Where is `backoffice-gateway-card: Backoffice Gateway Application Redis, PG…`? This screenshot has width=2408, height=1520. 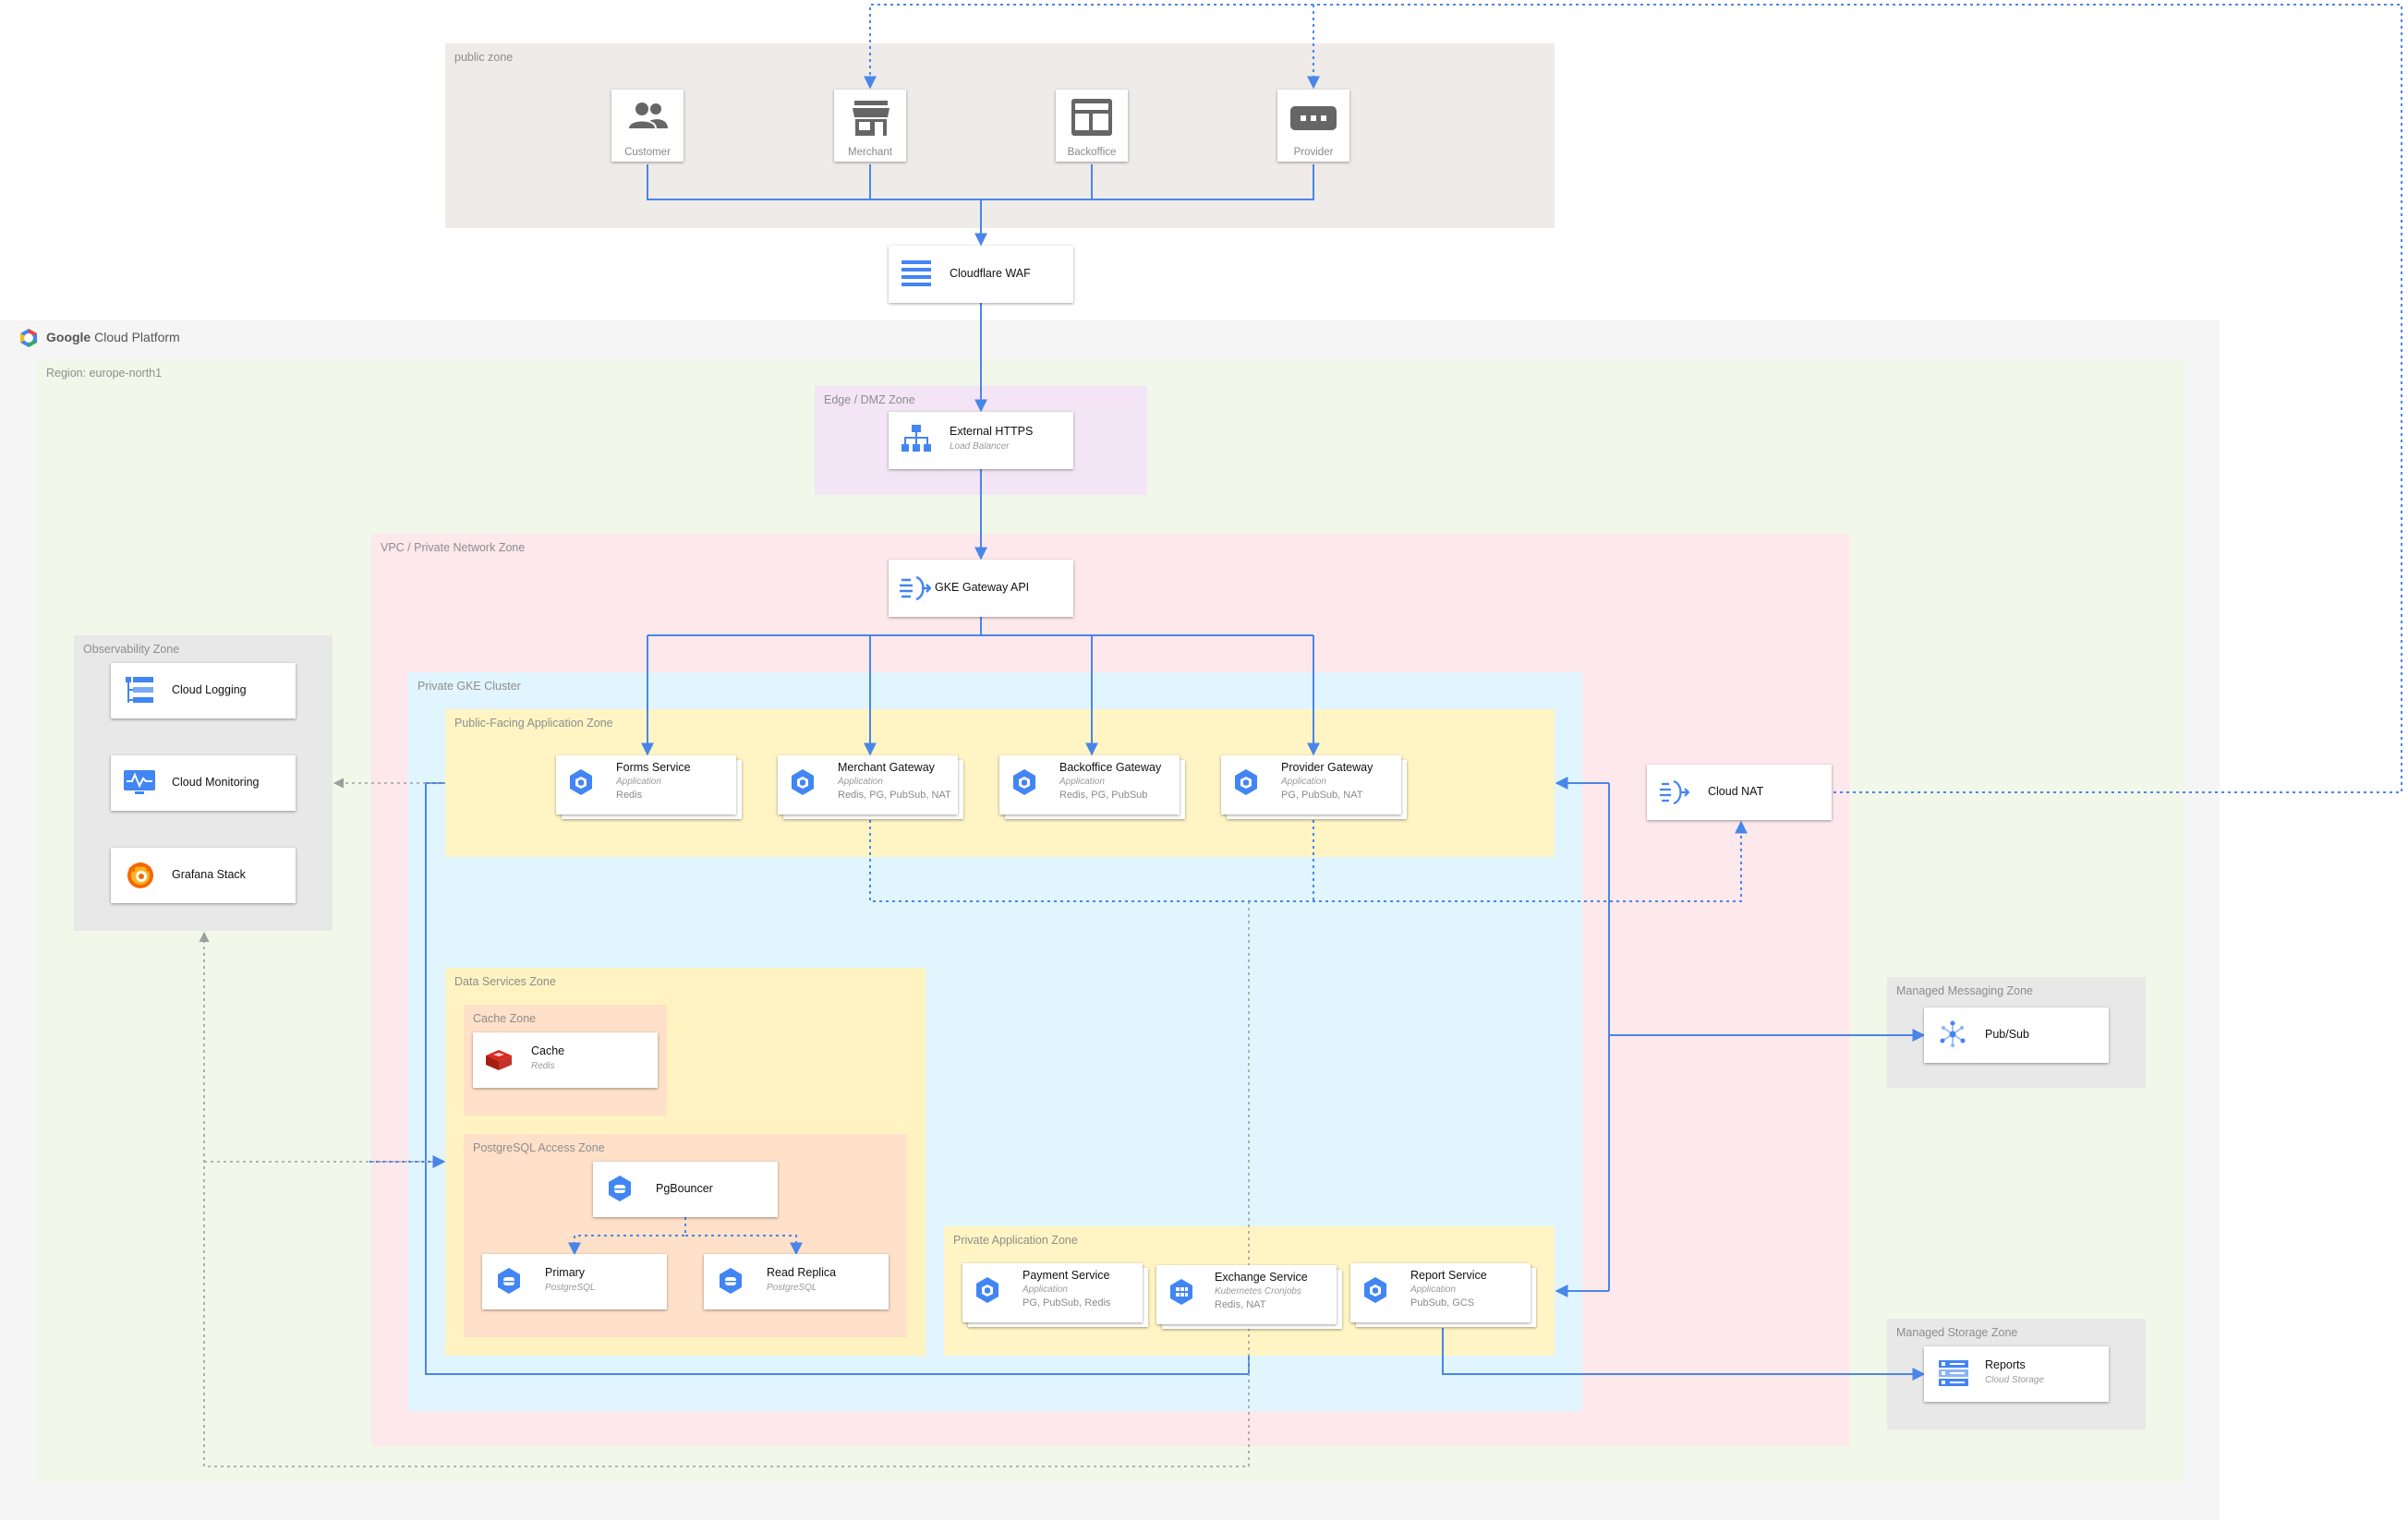
backoffice-gateway-card: Backoffice Gateway Application Redis, PG… is located at coordinates (1089, 785).